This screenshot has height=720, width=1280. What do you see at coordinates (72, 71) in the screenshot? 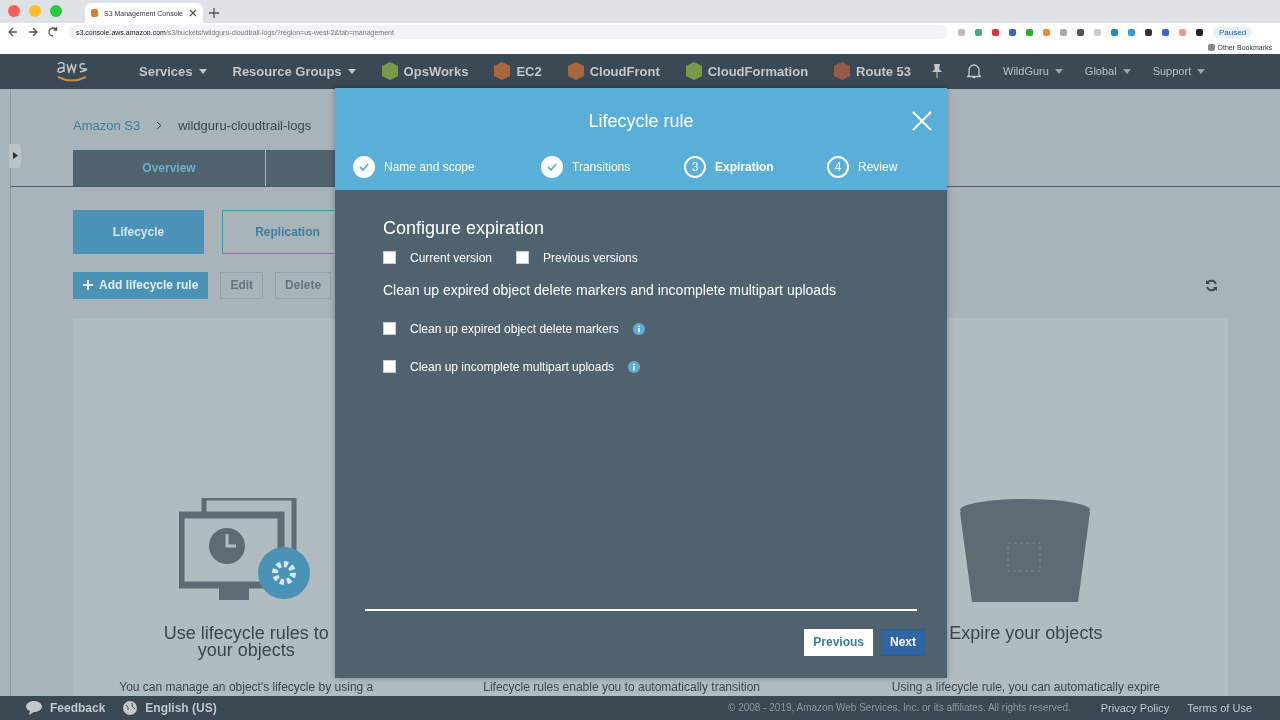
I see `logo-icon` at bounding box center [72, 71].